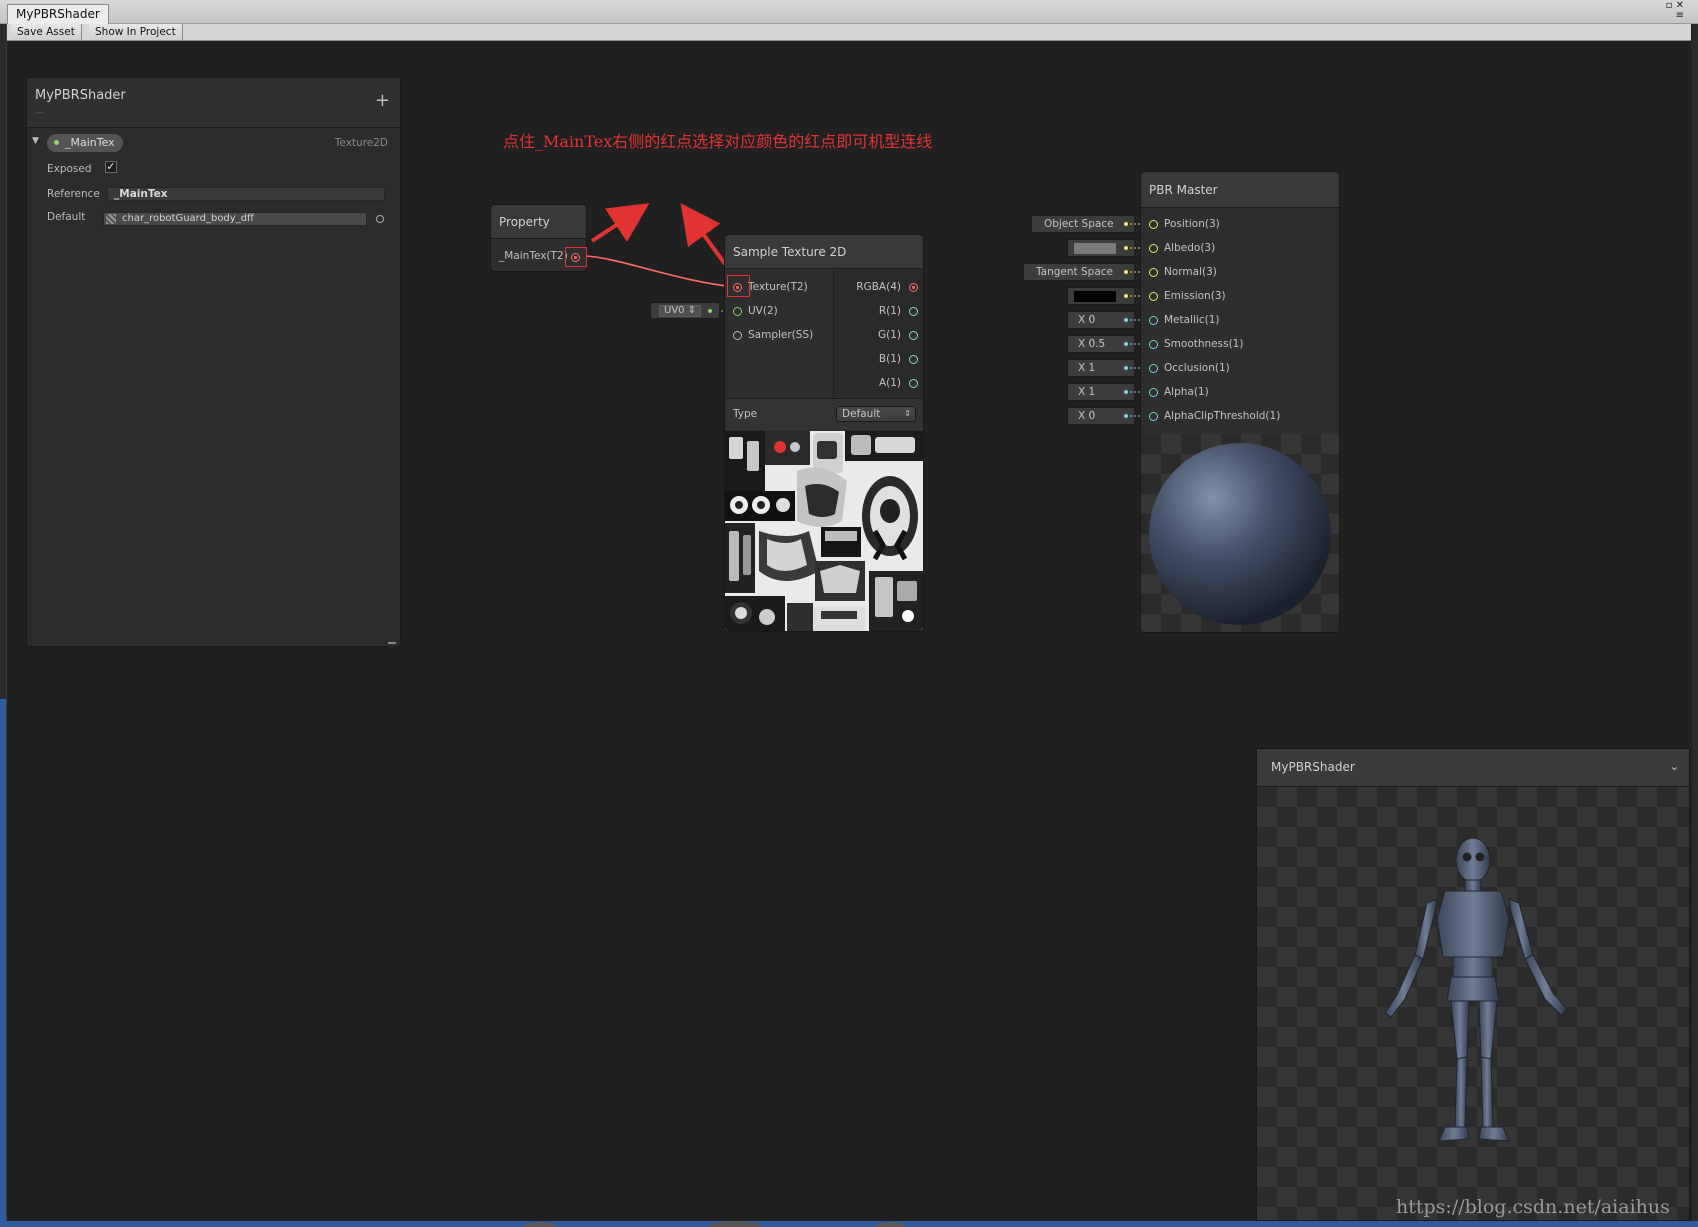 The height and width of the screenshot is (1227, 1698). I want to click on main-preview-window: MyPBRShader ⌄, so click(1473, 984).